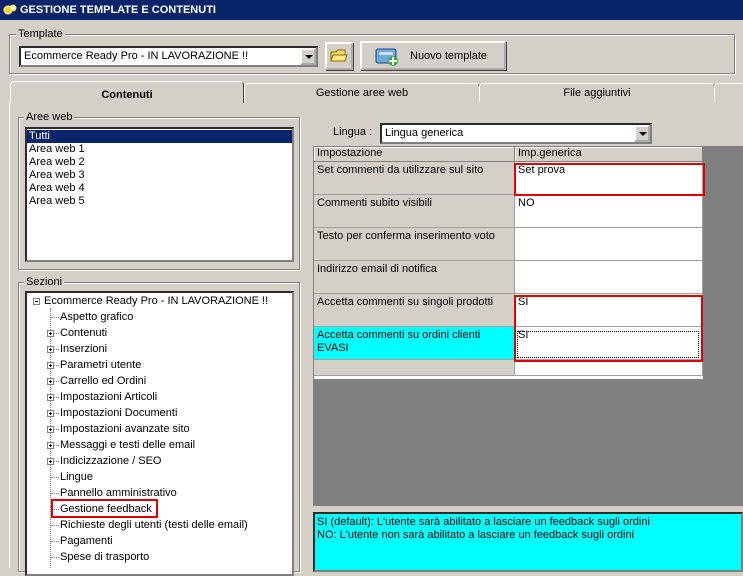 Image resolution: width=743 pixels, height=576 pixels. Describe the element at coordinates (83, 333) in the screenshot. I see `tree-item: Contenuti` at that location.